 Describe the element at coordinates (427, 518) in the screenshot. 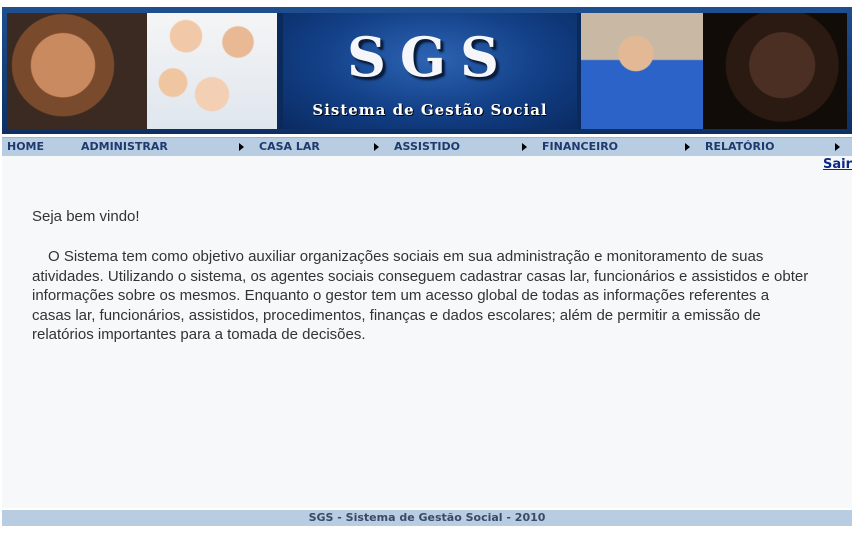

I see `footer: SGS - Sistema de Gestão Social - 2010` at that location.